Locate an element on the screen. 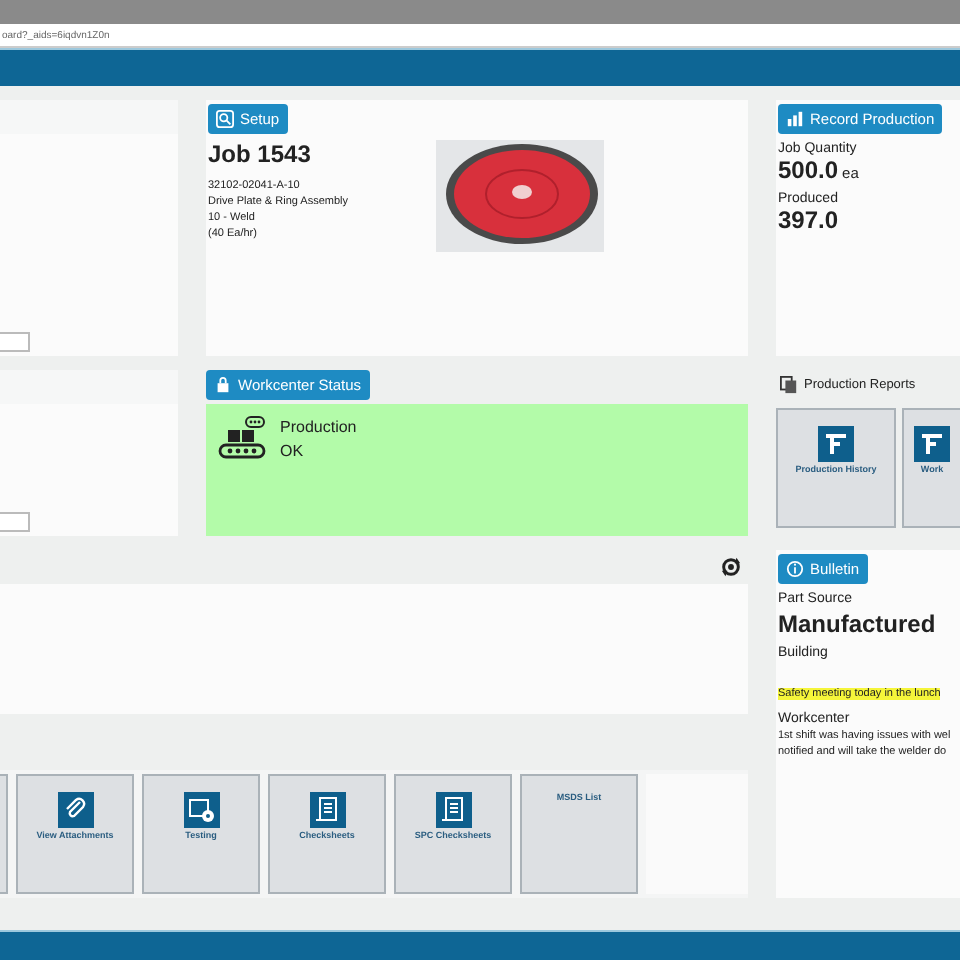 This screenshot has width=960, height=960. quantity-value: 500.0 is located at coordinates (808, 170).